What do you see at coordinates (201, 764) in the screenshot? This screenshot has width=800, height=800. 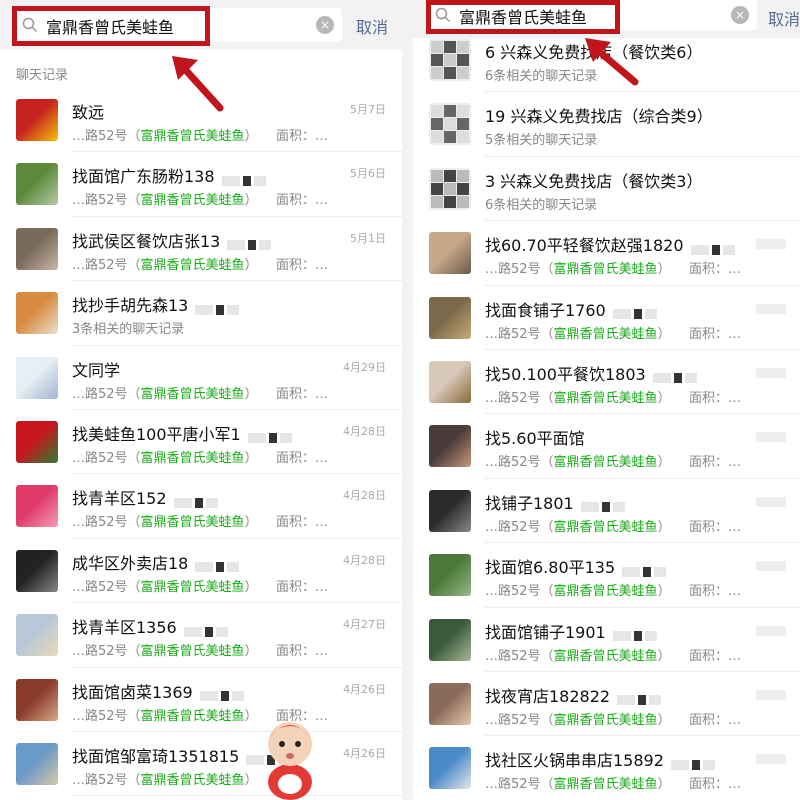 I see `chat-result-item: 找面馆邹富琦1351815 4月26日 …路52号（富鼎香曾氏美蛙鱼）` at bounding box center [201, 764].